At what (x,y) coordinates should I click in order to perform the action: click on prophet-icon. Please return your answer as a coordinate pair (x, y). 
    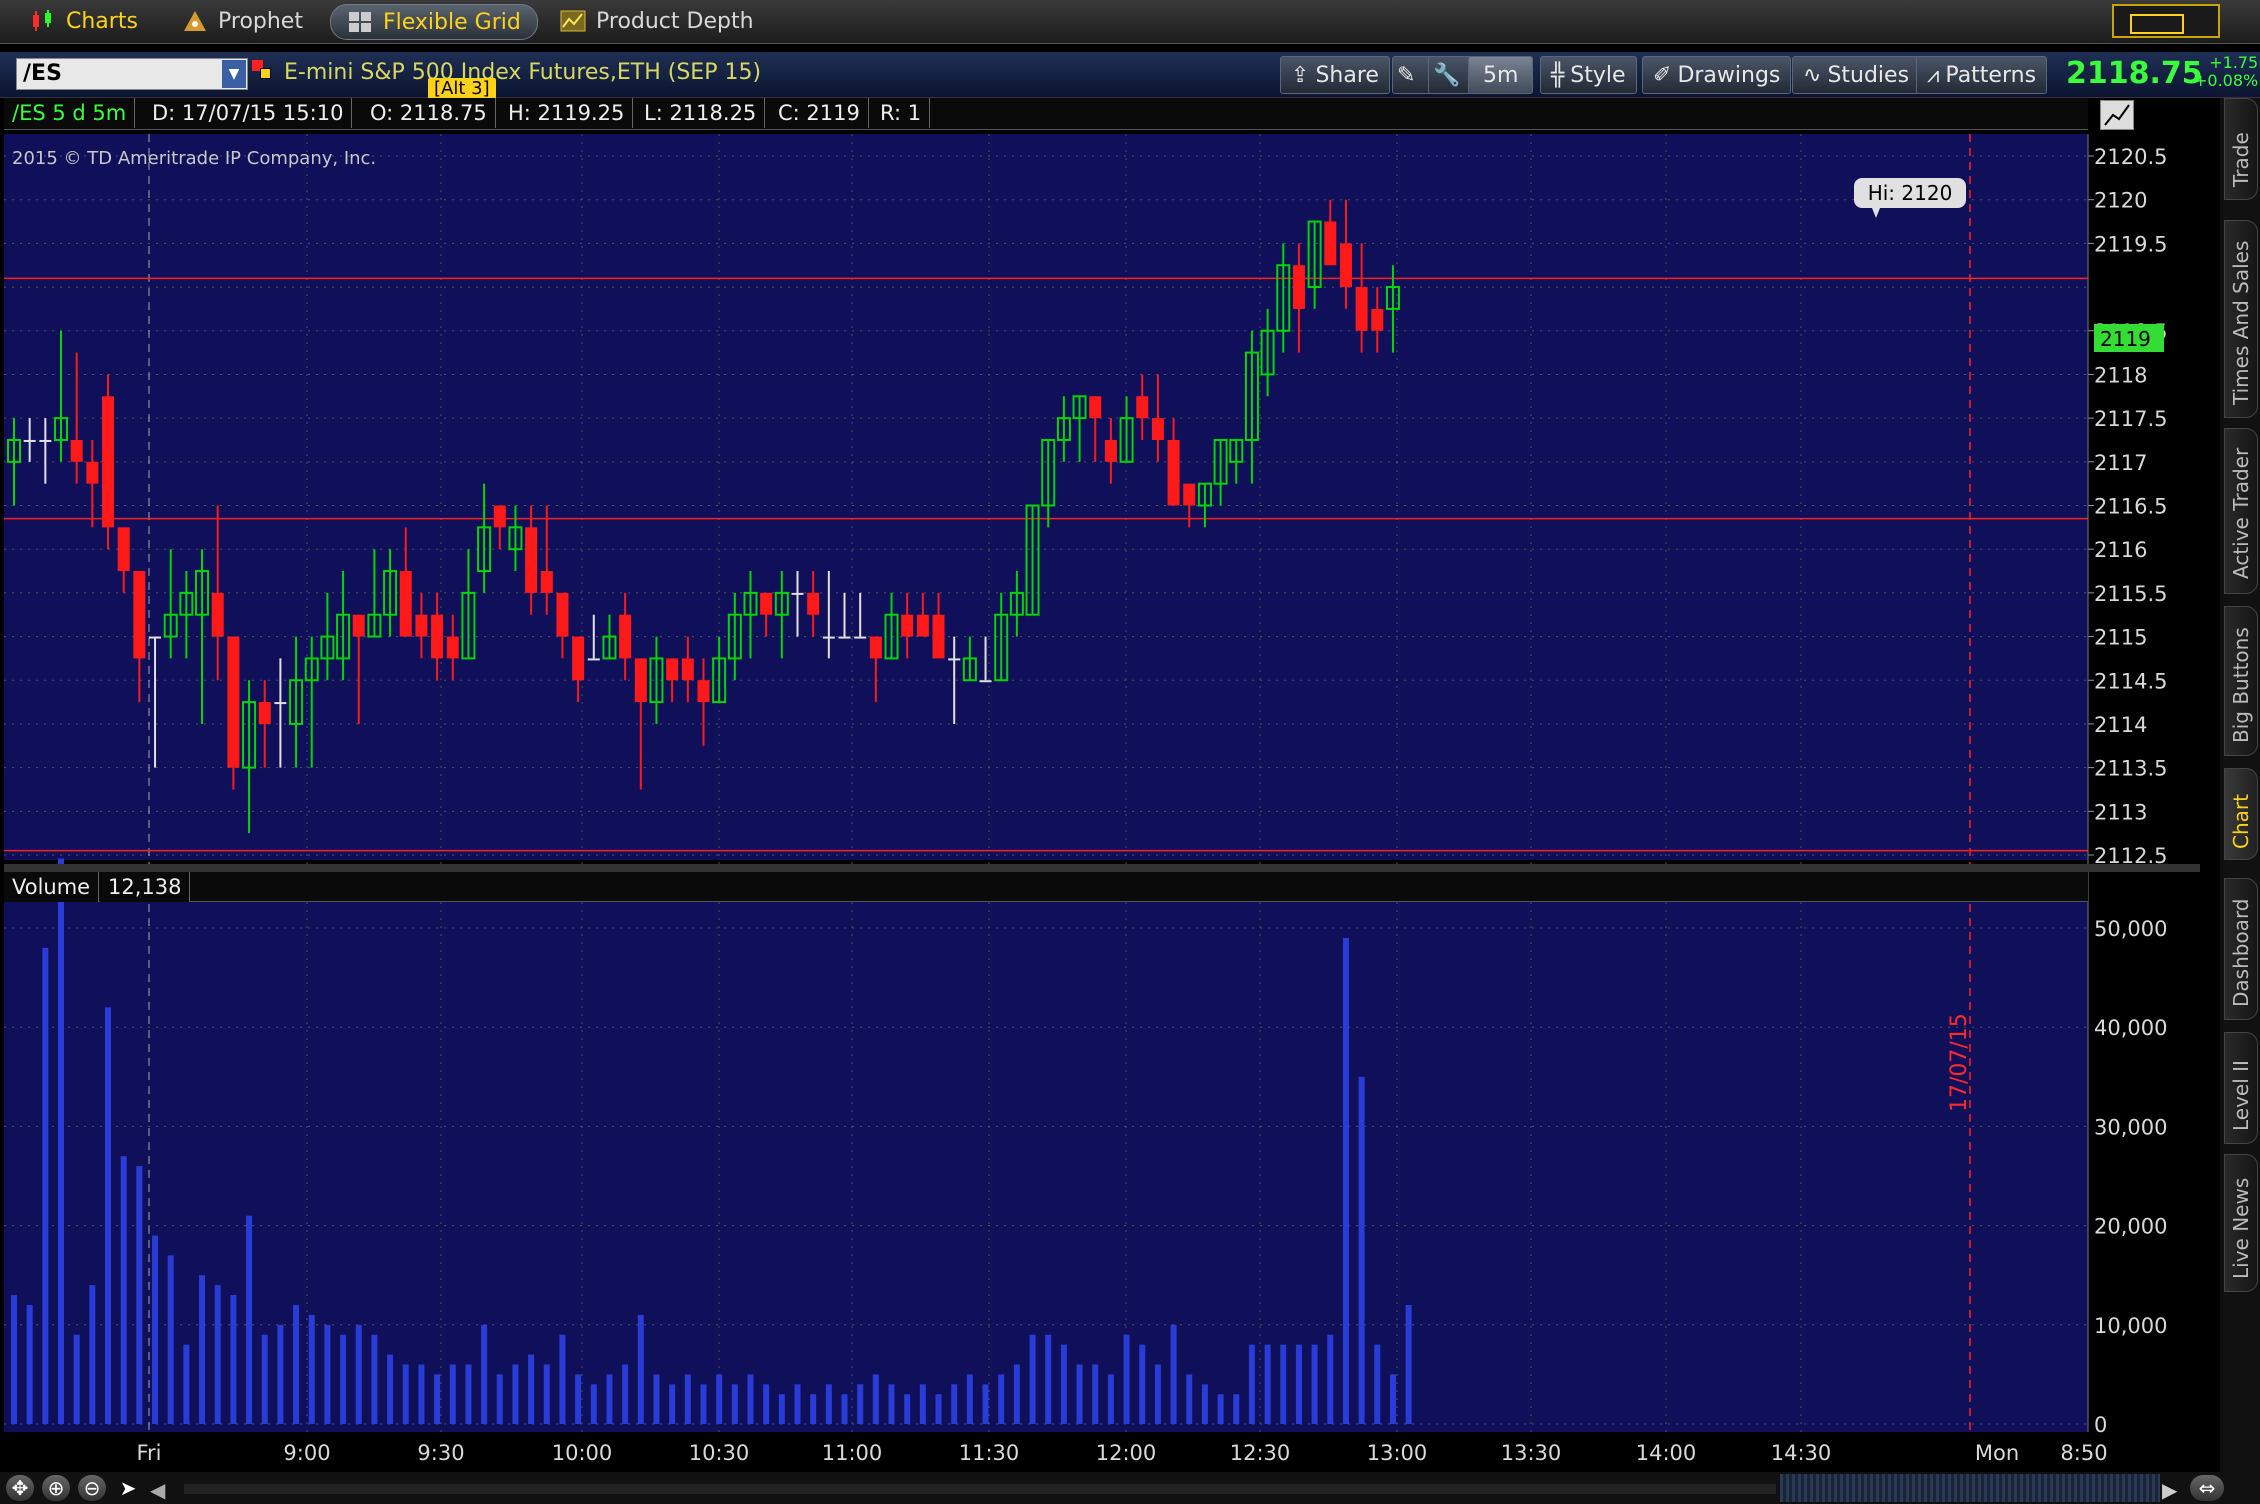
    Looking at the image, I should click on (195, 21).